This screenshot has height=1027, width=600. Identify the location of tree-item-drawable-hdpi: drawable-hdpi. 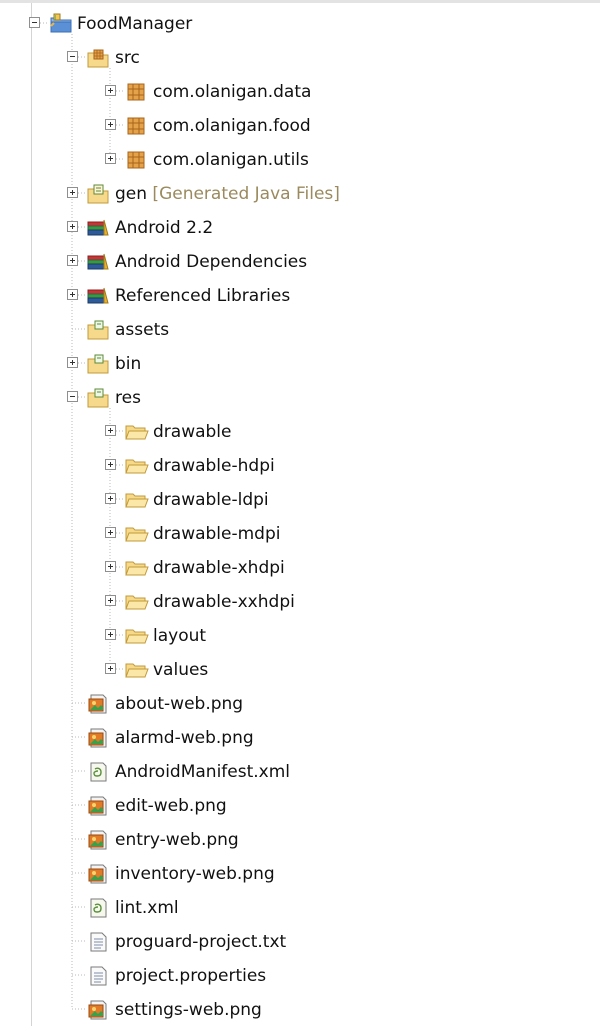
(300, 466).